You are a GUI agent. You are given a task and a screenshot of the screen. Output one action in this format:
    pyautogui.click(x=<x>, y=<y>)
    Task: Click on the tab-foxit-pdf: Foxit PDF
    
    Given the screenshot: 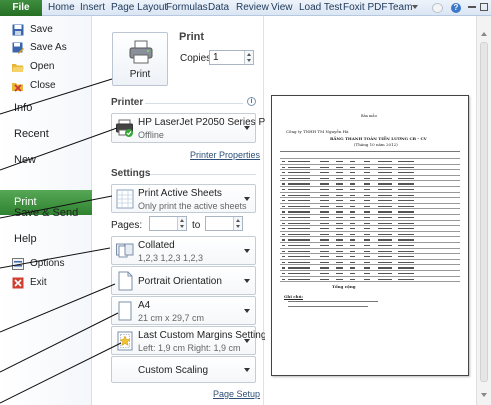 What is the action you would take?
    pyautogui.click(x=365, y=8)
    